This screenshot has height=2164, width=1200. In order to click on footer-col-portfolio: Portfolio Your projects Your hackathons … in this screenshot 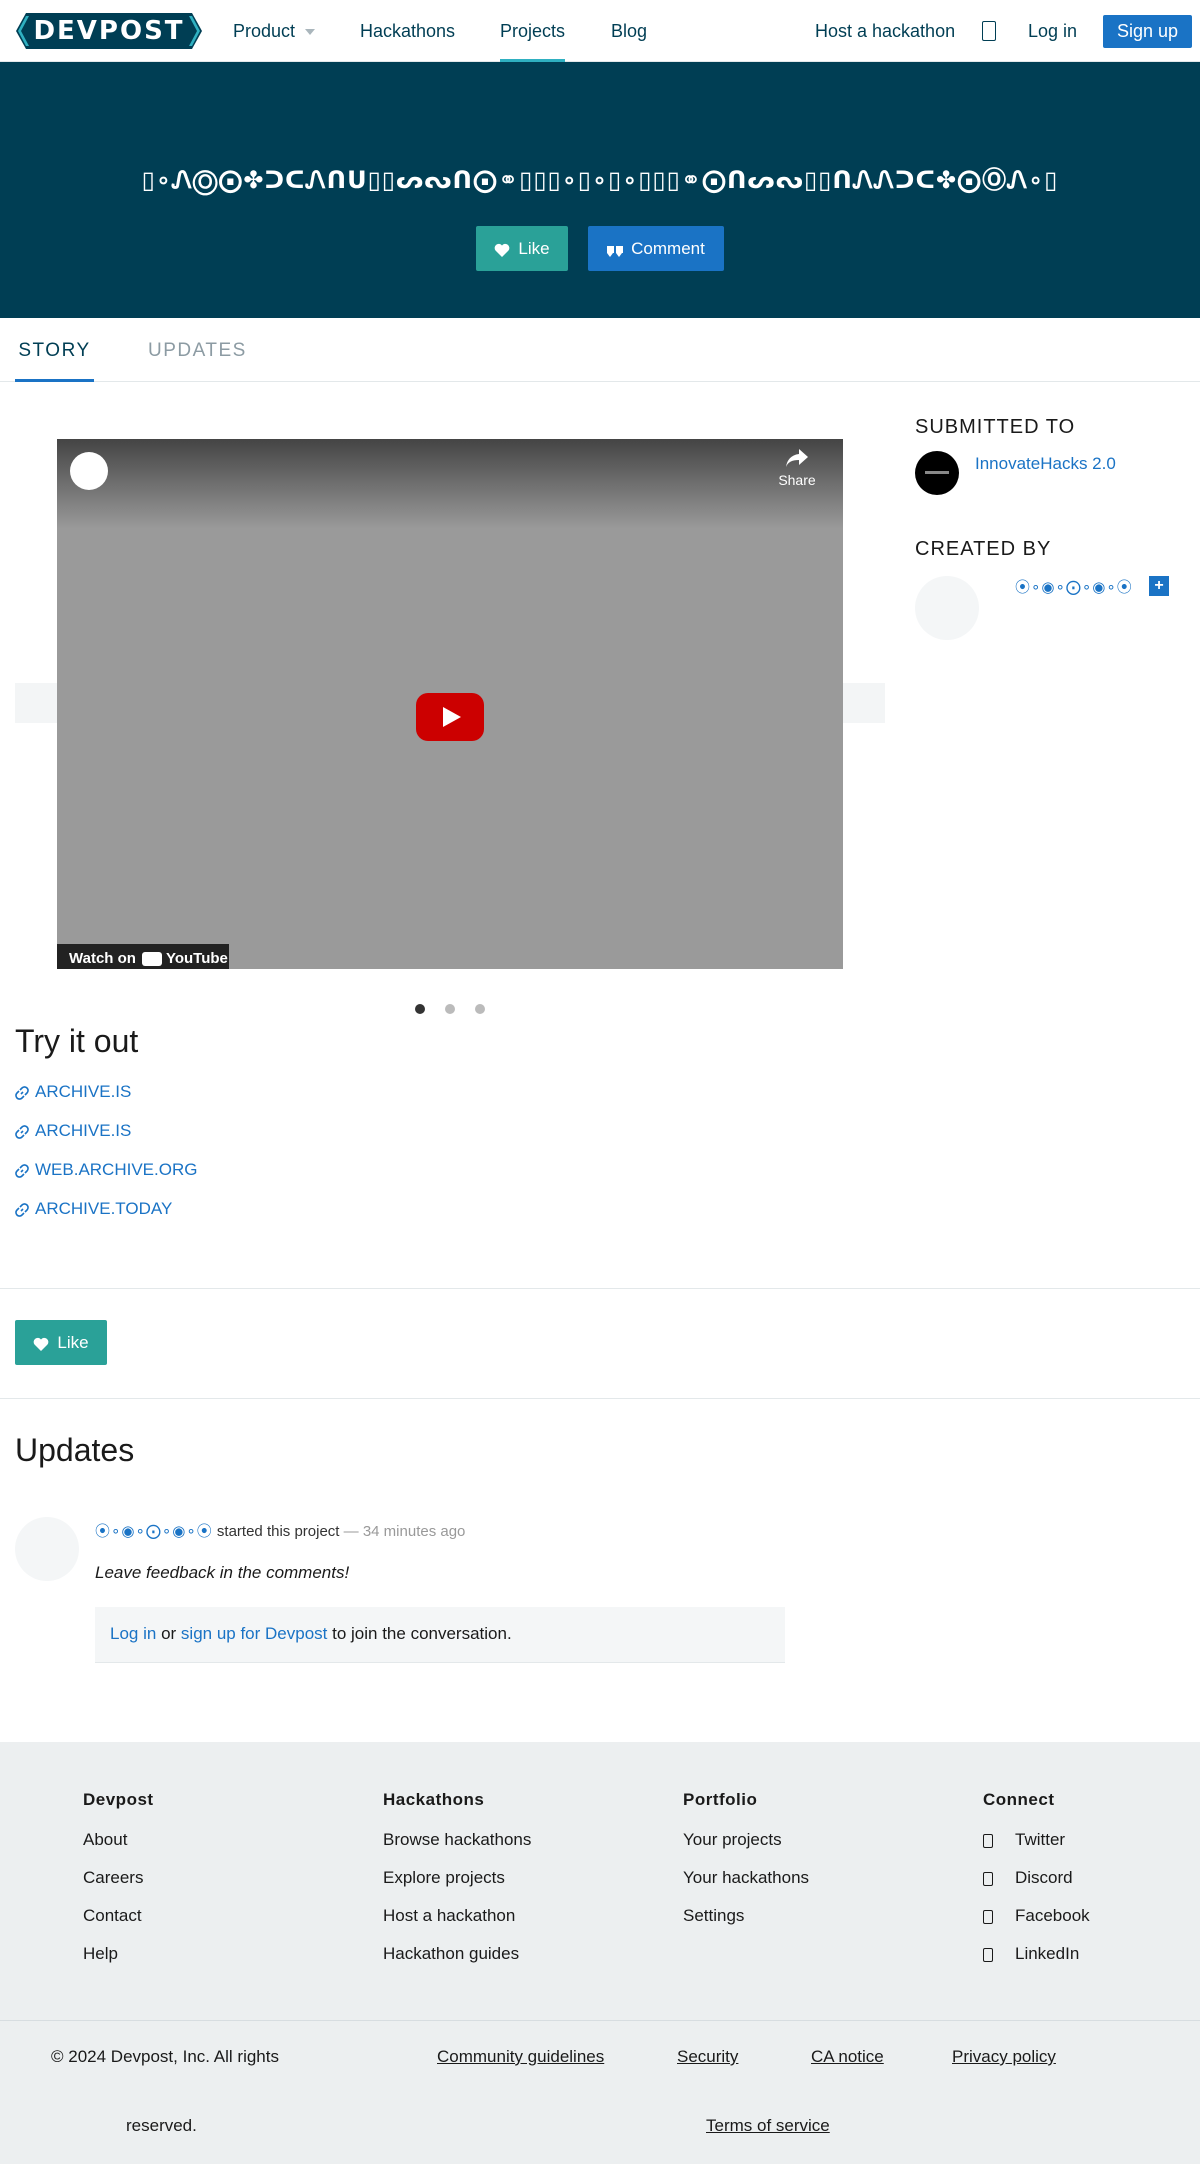, I will do `click(808, 1867)`.